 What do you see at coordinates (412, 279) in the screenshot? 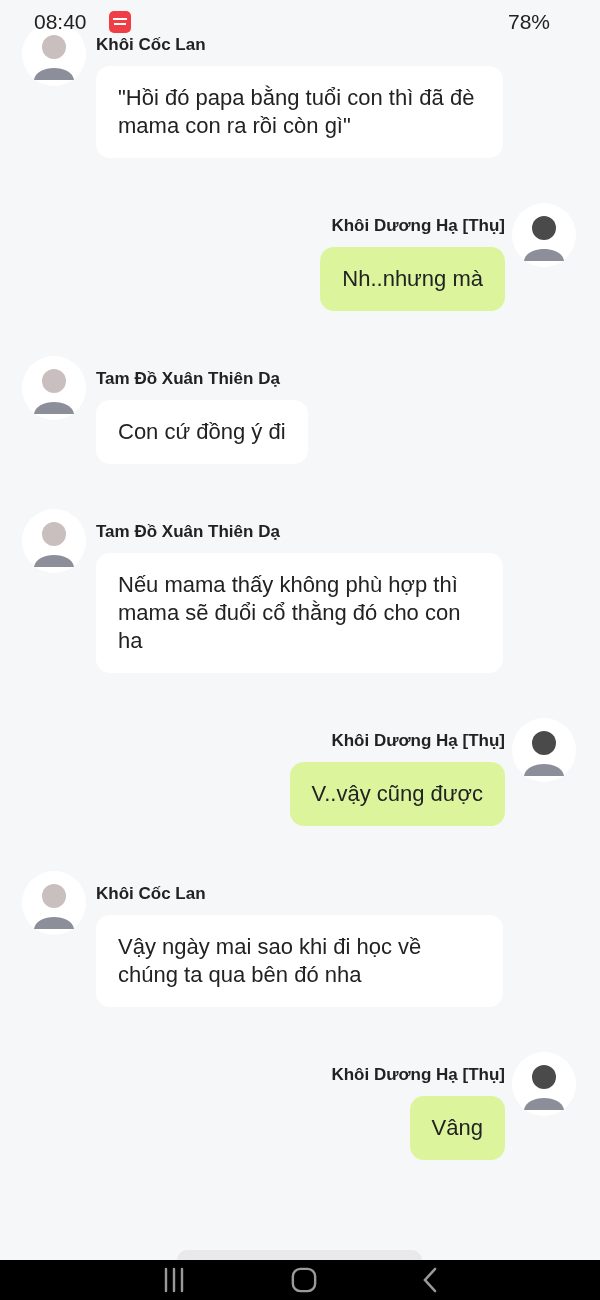
I see `message-bubble: Nh..nhưng mà` at bounding box center [412, 279].